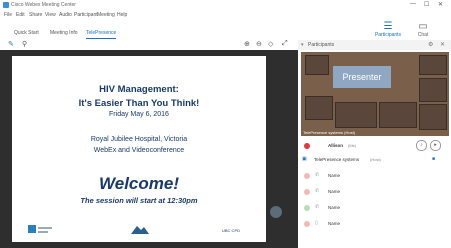 The width and height of the screenshot is (451, 248). I want to click on participants-icon: ☰, so click(388, 26).